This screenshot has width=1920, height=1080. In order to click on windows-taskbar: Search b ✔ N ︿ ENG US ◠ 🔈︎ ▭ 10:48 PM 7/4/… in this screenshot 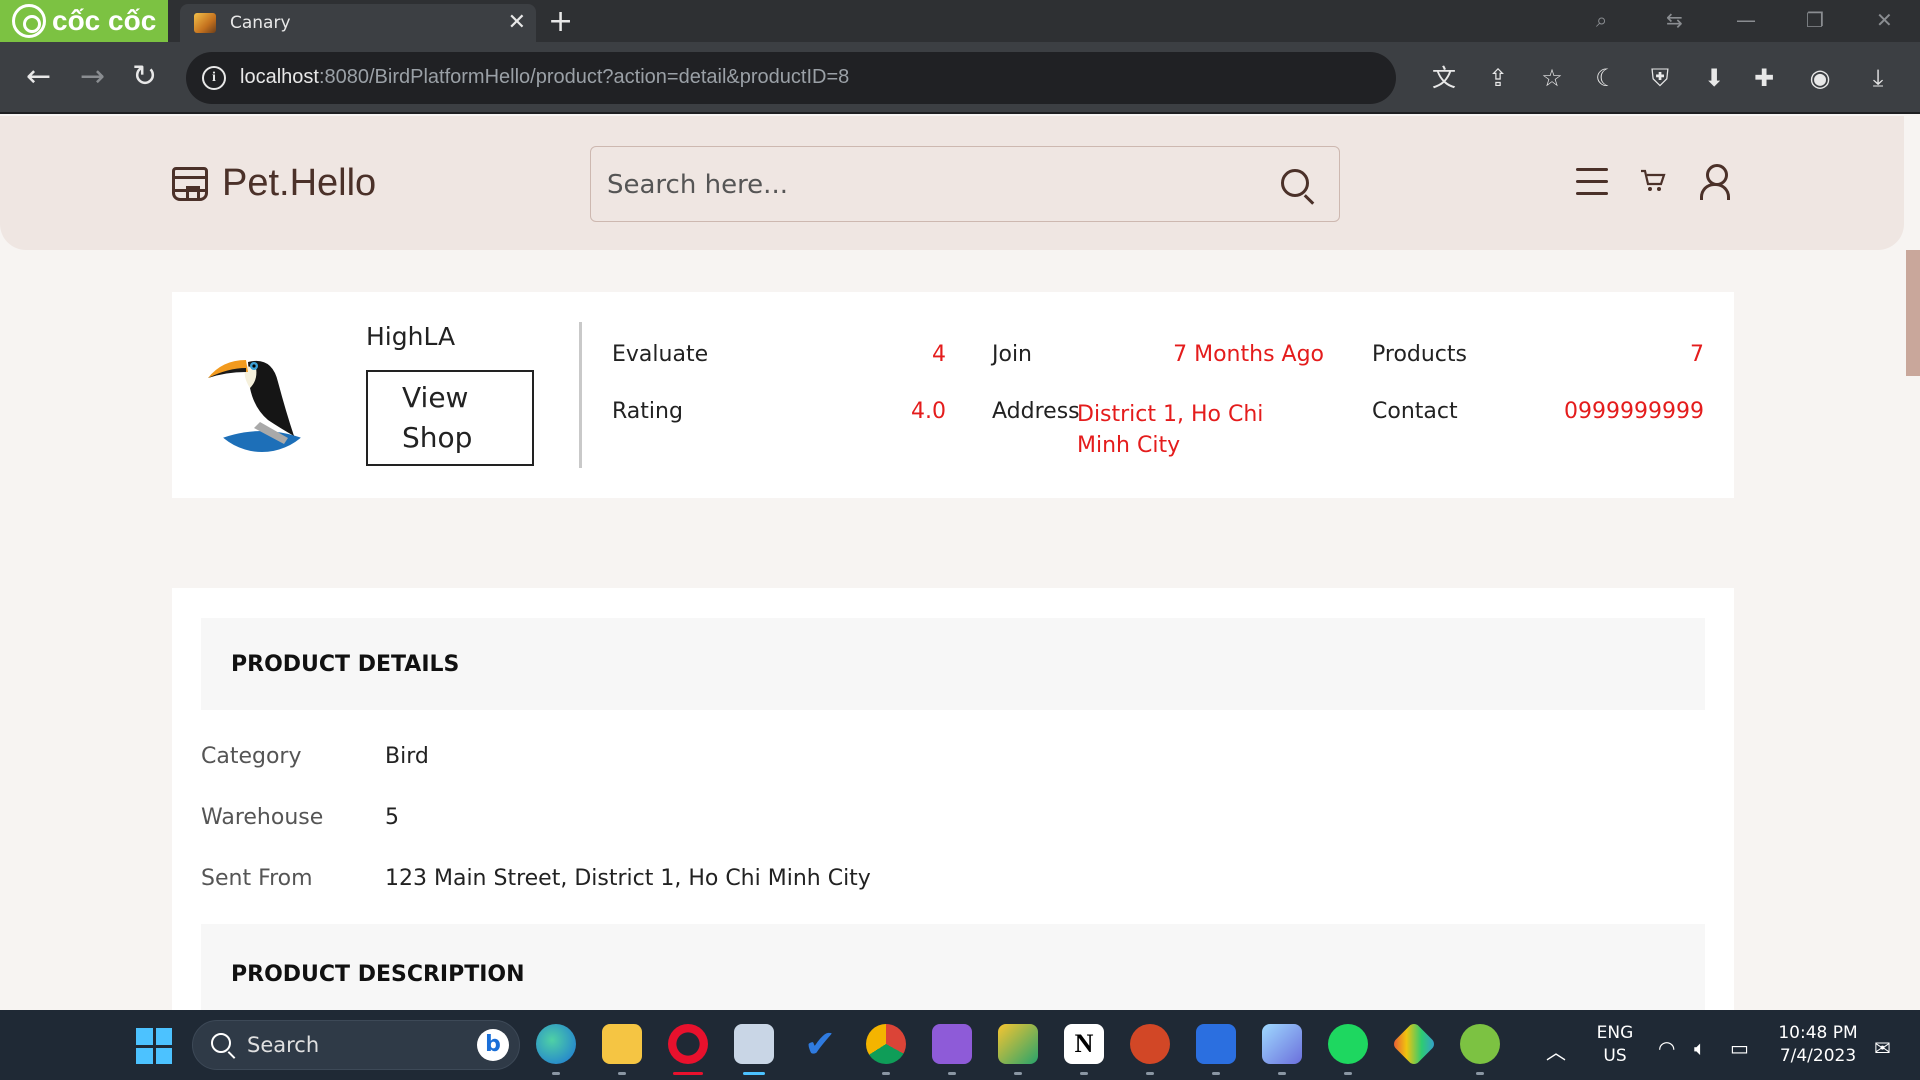, I will do `click(960, 1045)`.